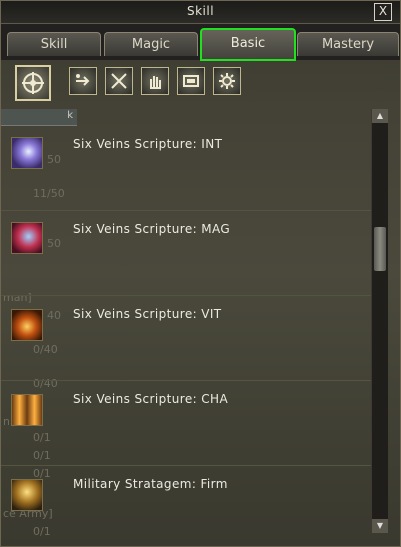 This screenshot has width=401, height=547. I want to click on skill-row: Military Stratagem: Firm, so click(186, 502).